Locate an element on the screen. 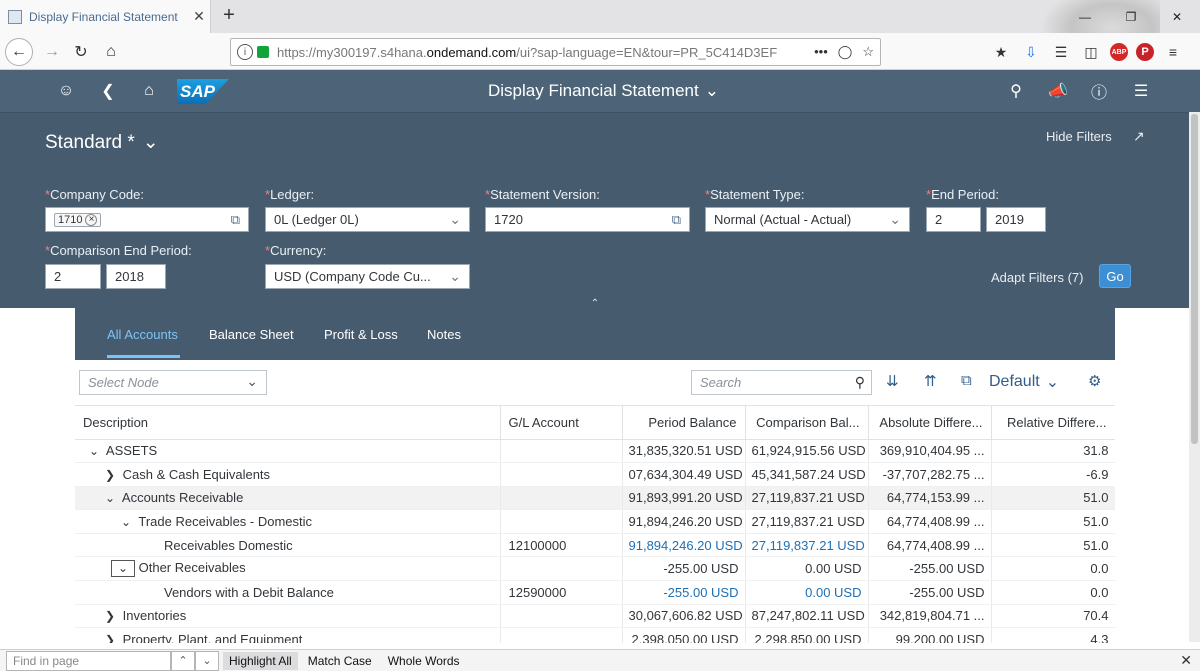  collapse-all-icon: ⇈ is located at coordinates (930, 381).